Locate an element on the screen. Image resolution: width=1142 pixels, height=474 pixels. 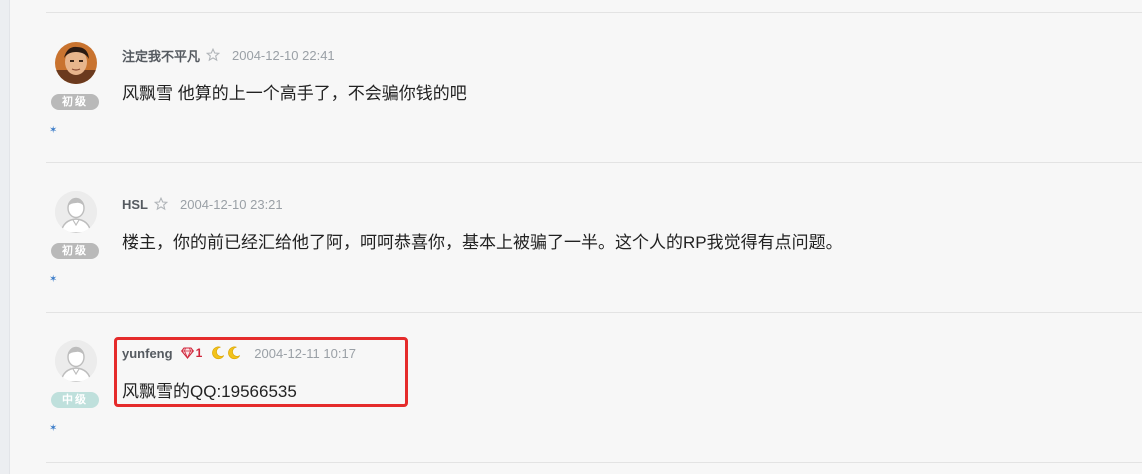
highlight-annotation is located at coordinates (261, 372).